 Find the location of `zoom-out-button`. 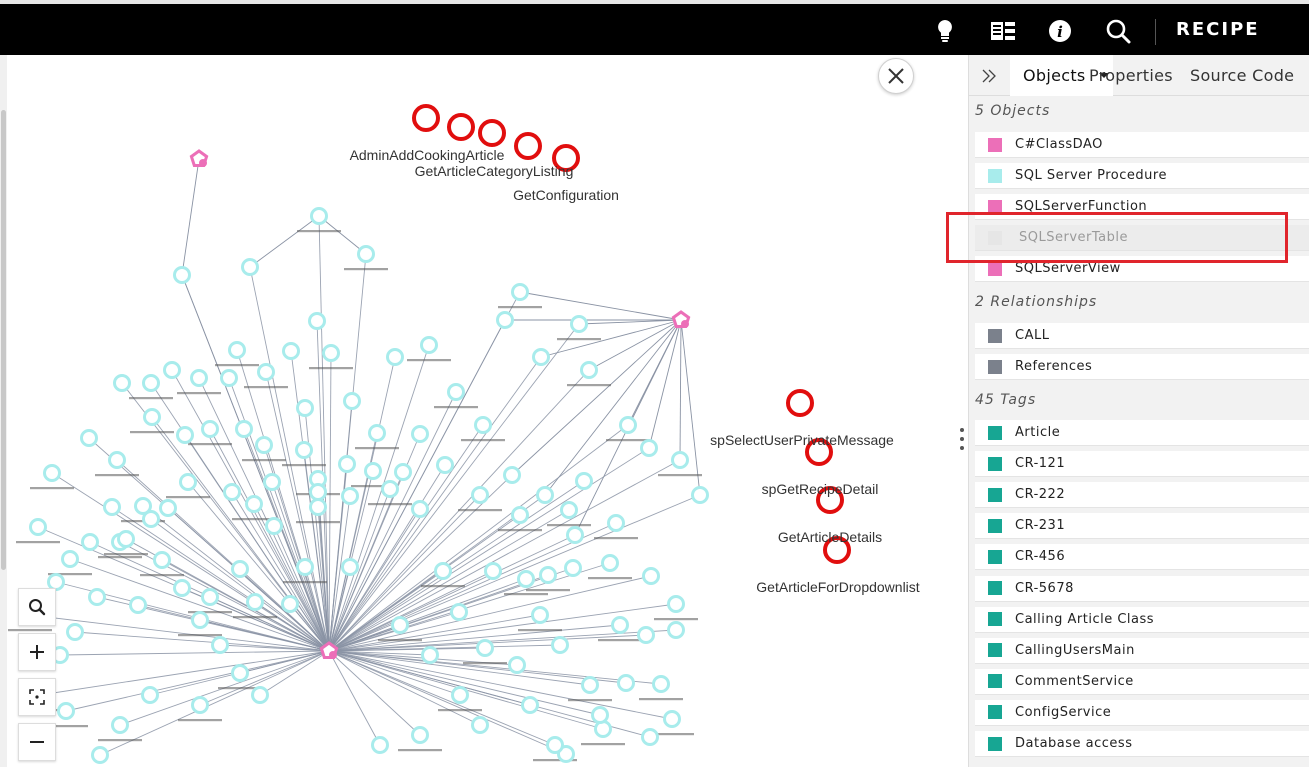

zoom-out-button is located at coordinates (37, 742).